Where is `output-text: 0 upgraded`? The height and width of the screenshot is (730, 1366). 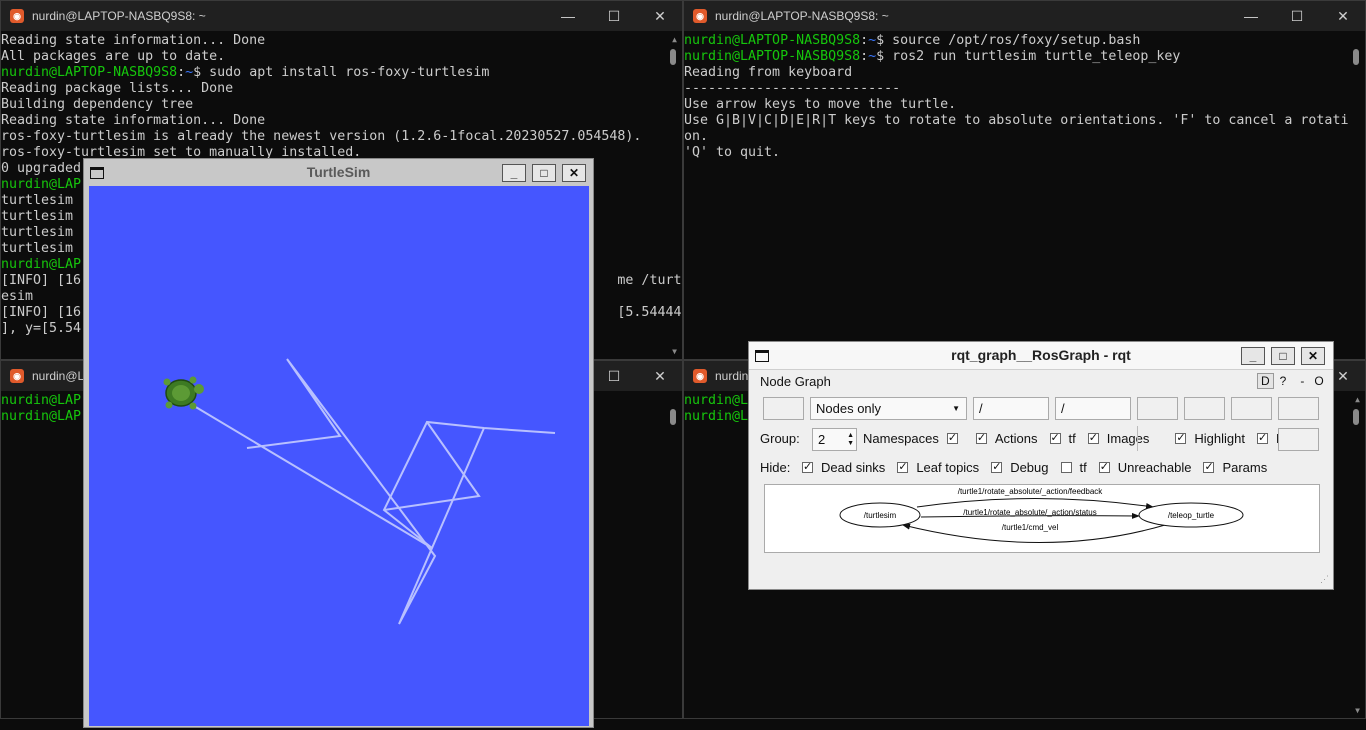 output-text: 0 upgraded is located at coordinates (41, 168).